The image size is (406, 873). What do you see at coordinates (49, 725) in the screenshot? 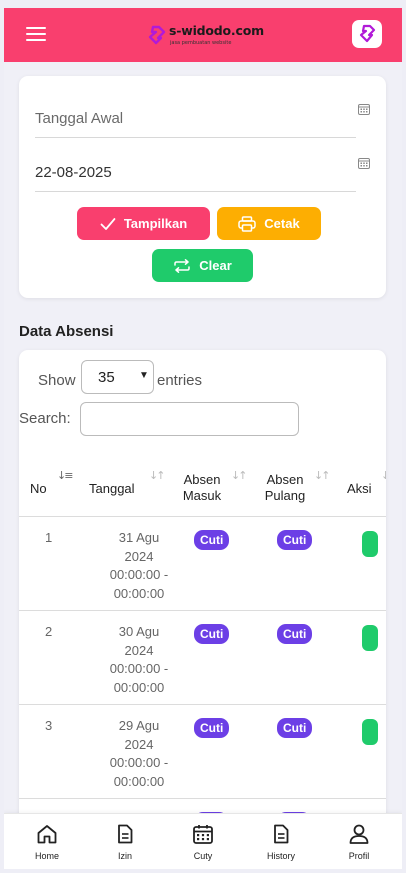
I see `row-number: 3` at bounding box center [49, 725].